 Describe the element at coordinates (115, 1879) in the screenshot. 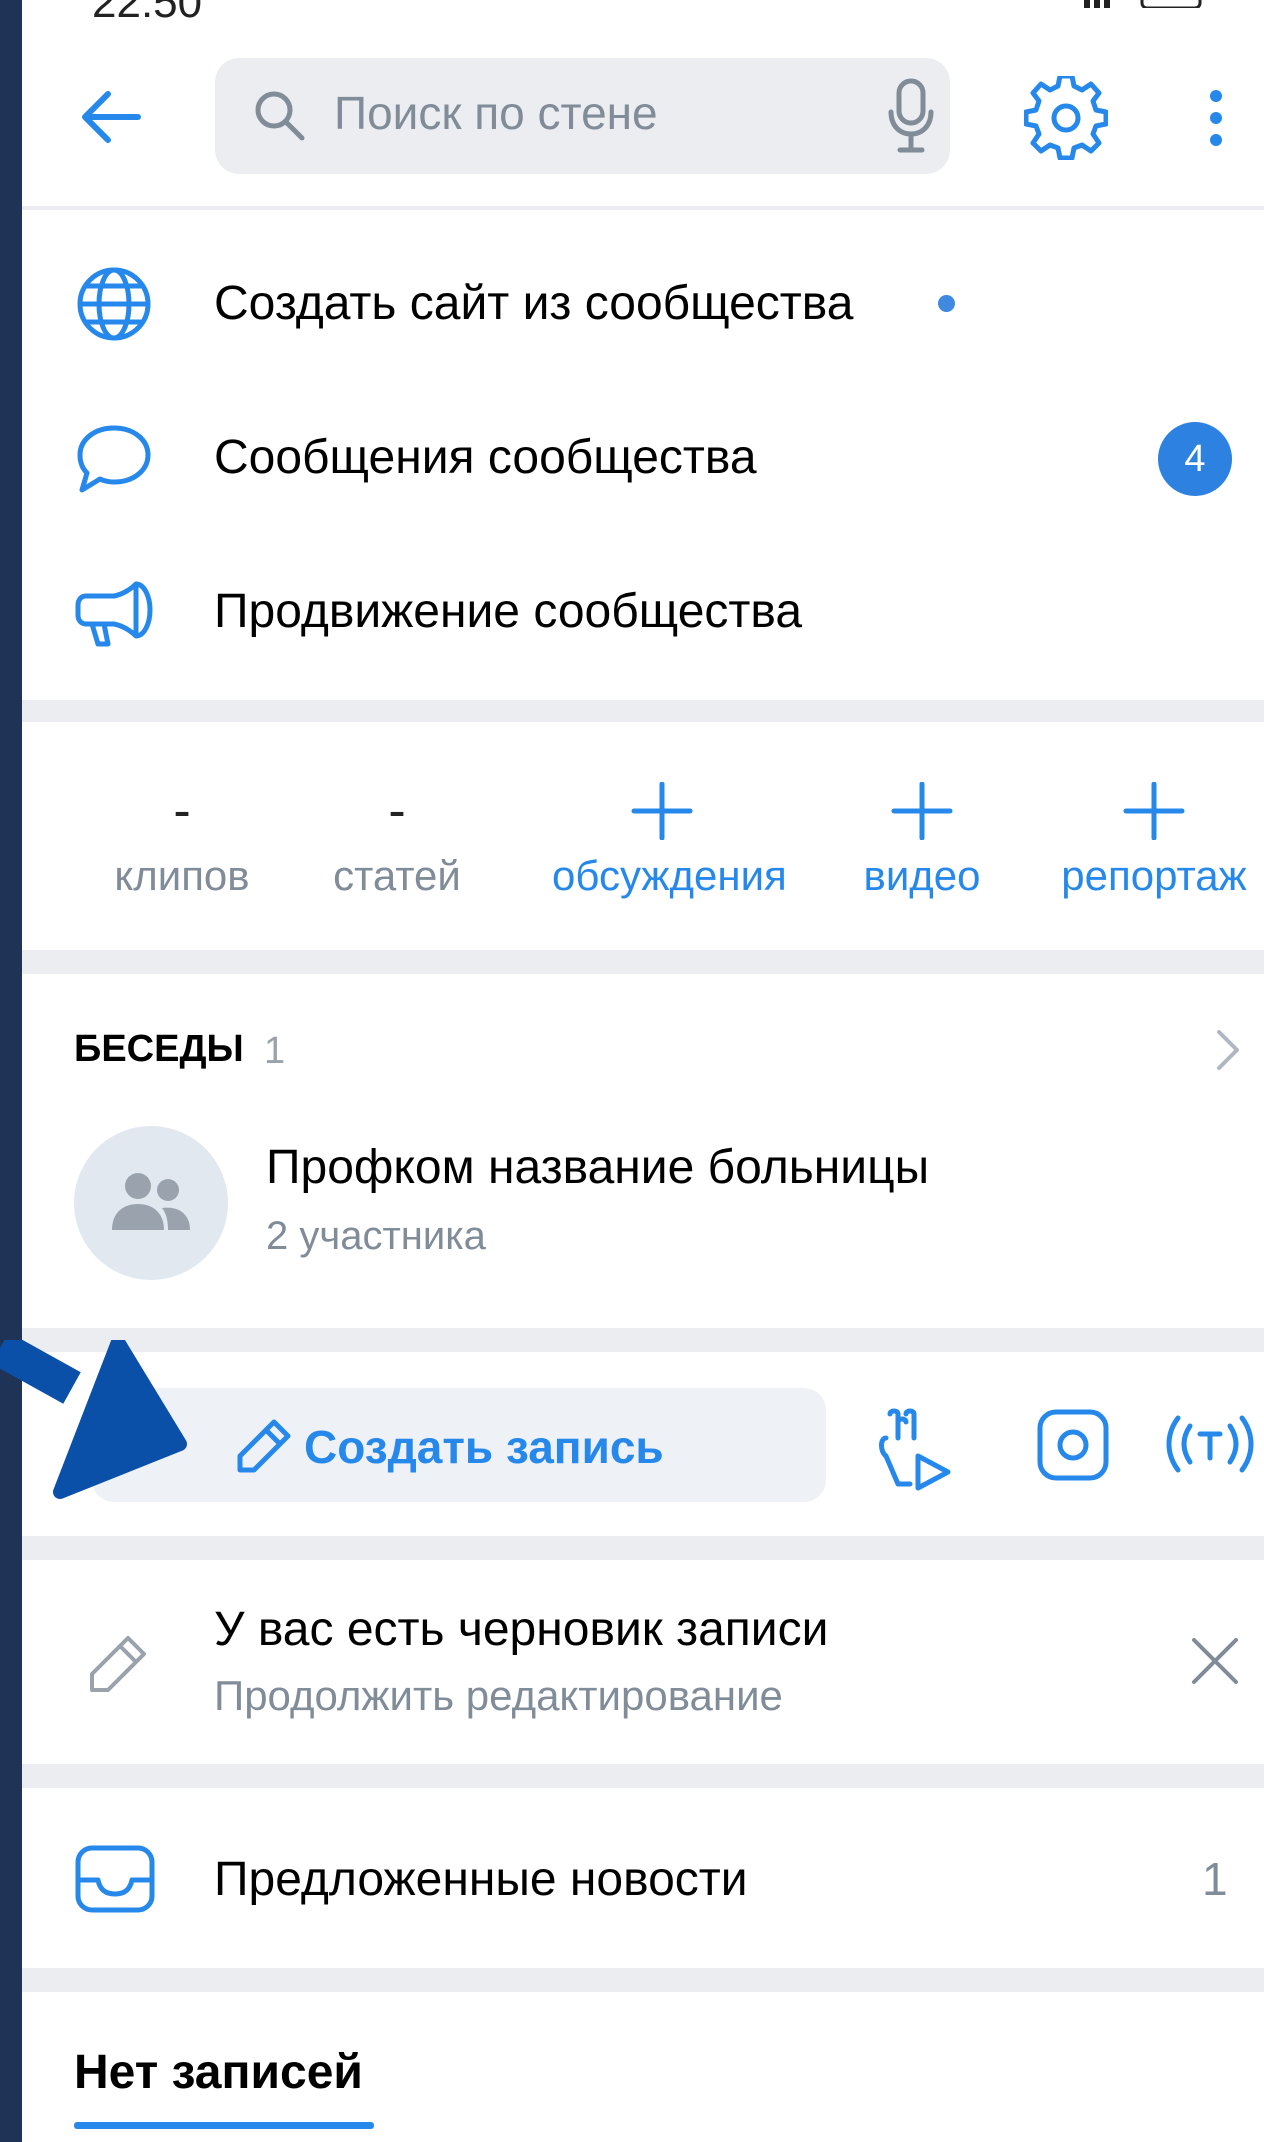

I see `inbox-tray-icon` at that location.